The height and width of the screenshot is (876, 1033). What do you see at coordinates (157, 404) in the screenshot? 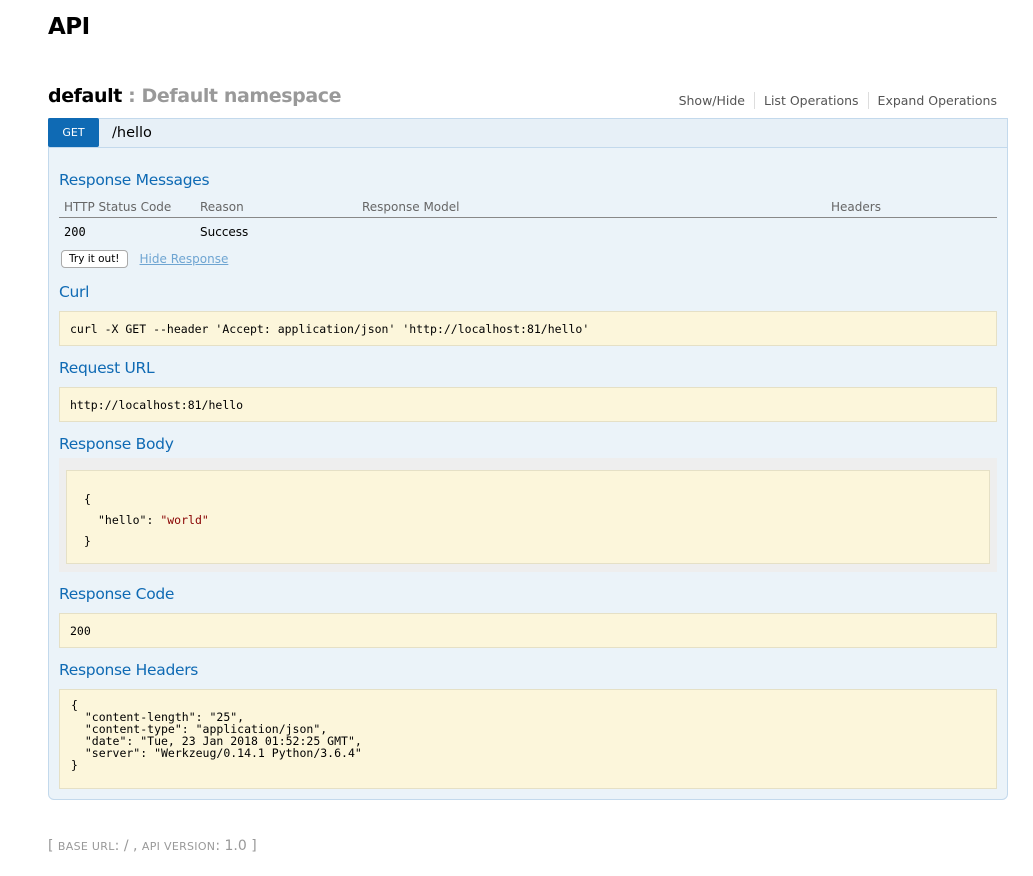
I see `request-url-value: http://localhost:81/hello` at bounding box center [157, 404].